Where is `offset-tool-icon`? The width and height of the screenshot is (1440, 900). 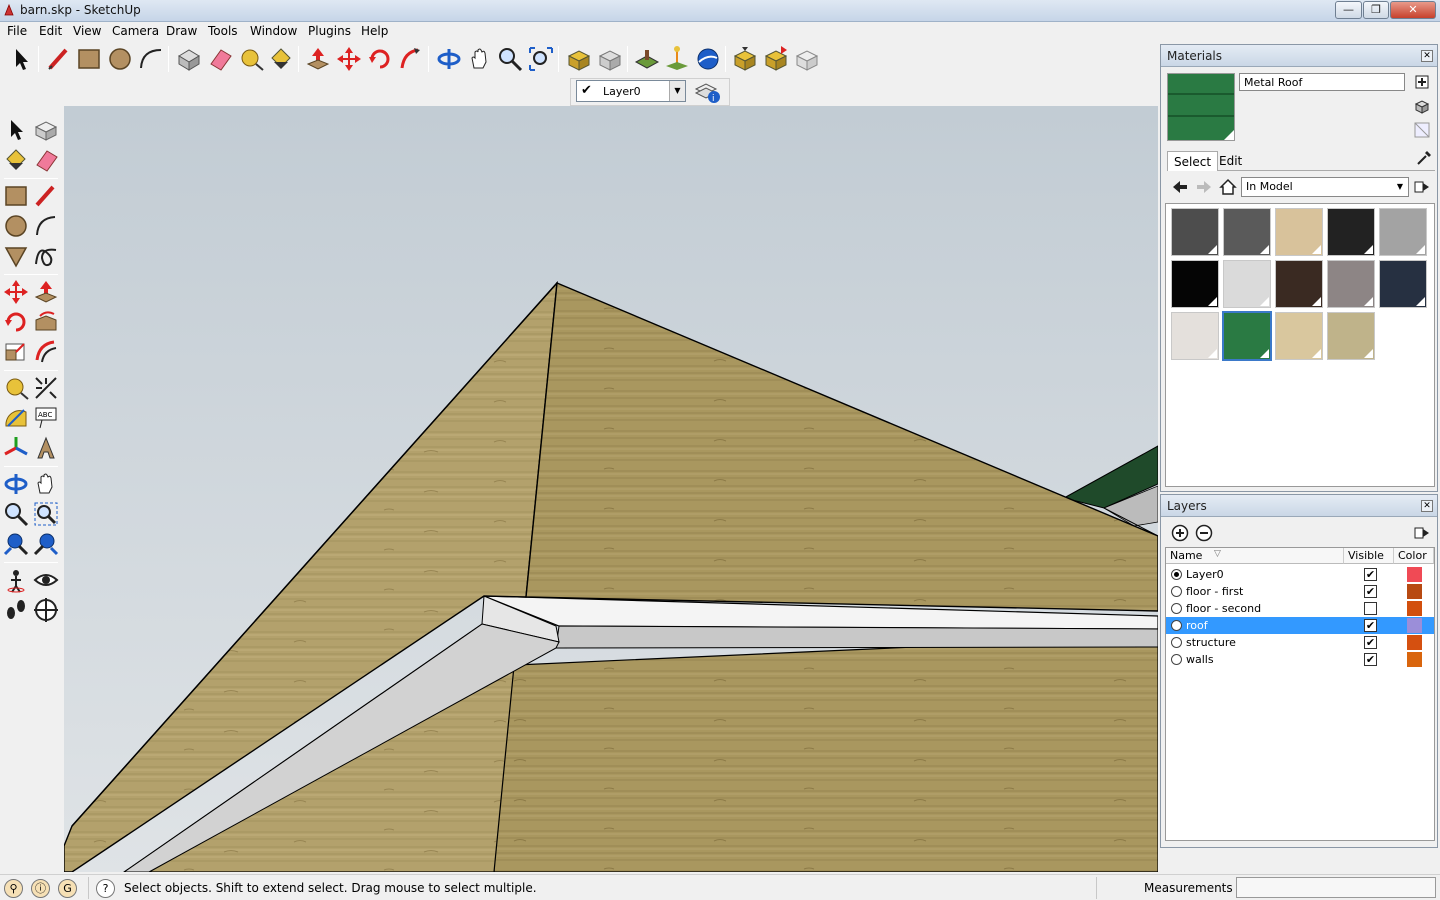 offset-tool-icon is located at coordinates (46, 352).